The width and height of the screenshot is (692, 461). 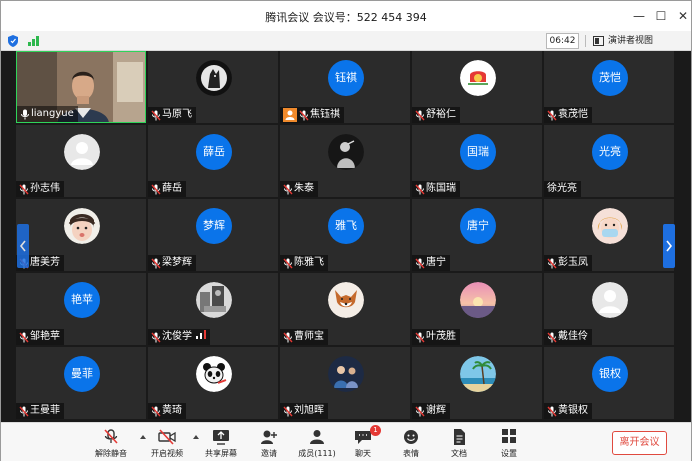 What do you see at coordinates (346, 16) in the screenshot?
I see `title-bar: 腾讯会议 会议号：522 454 394 — ☐ ✕` at bounding box center [346, 16].